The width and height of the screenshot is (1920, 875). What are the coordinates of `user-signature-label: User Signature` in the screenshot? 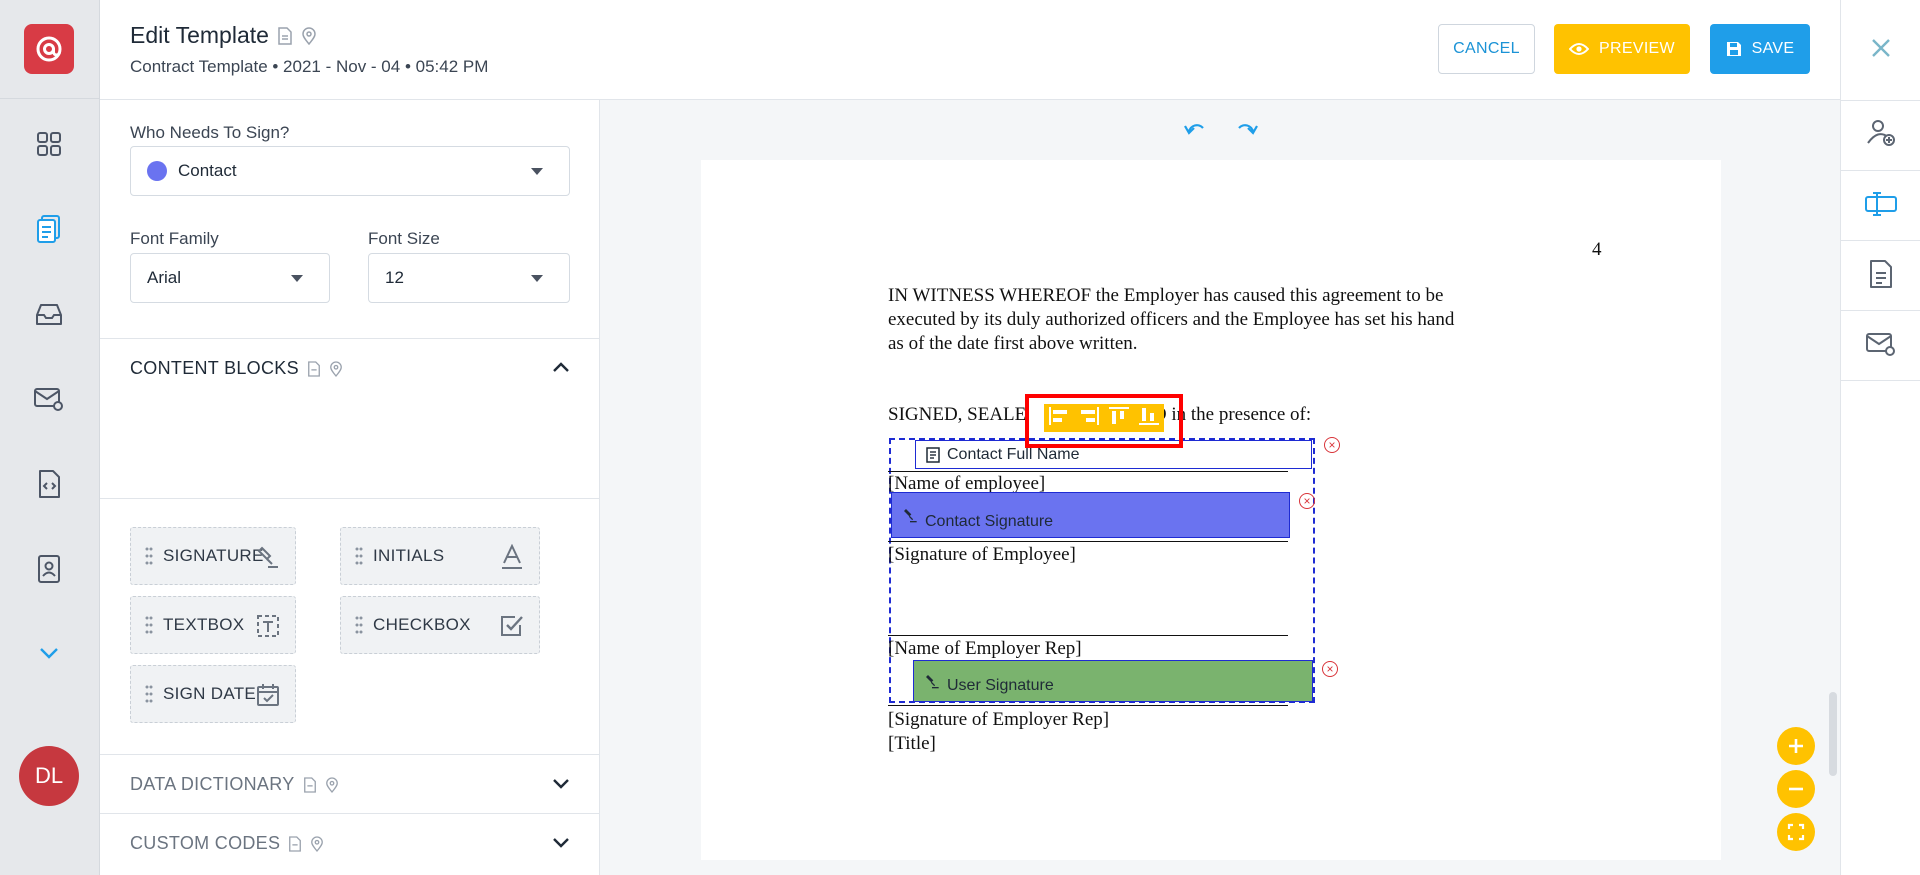 It's located at (1000, 685).